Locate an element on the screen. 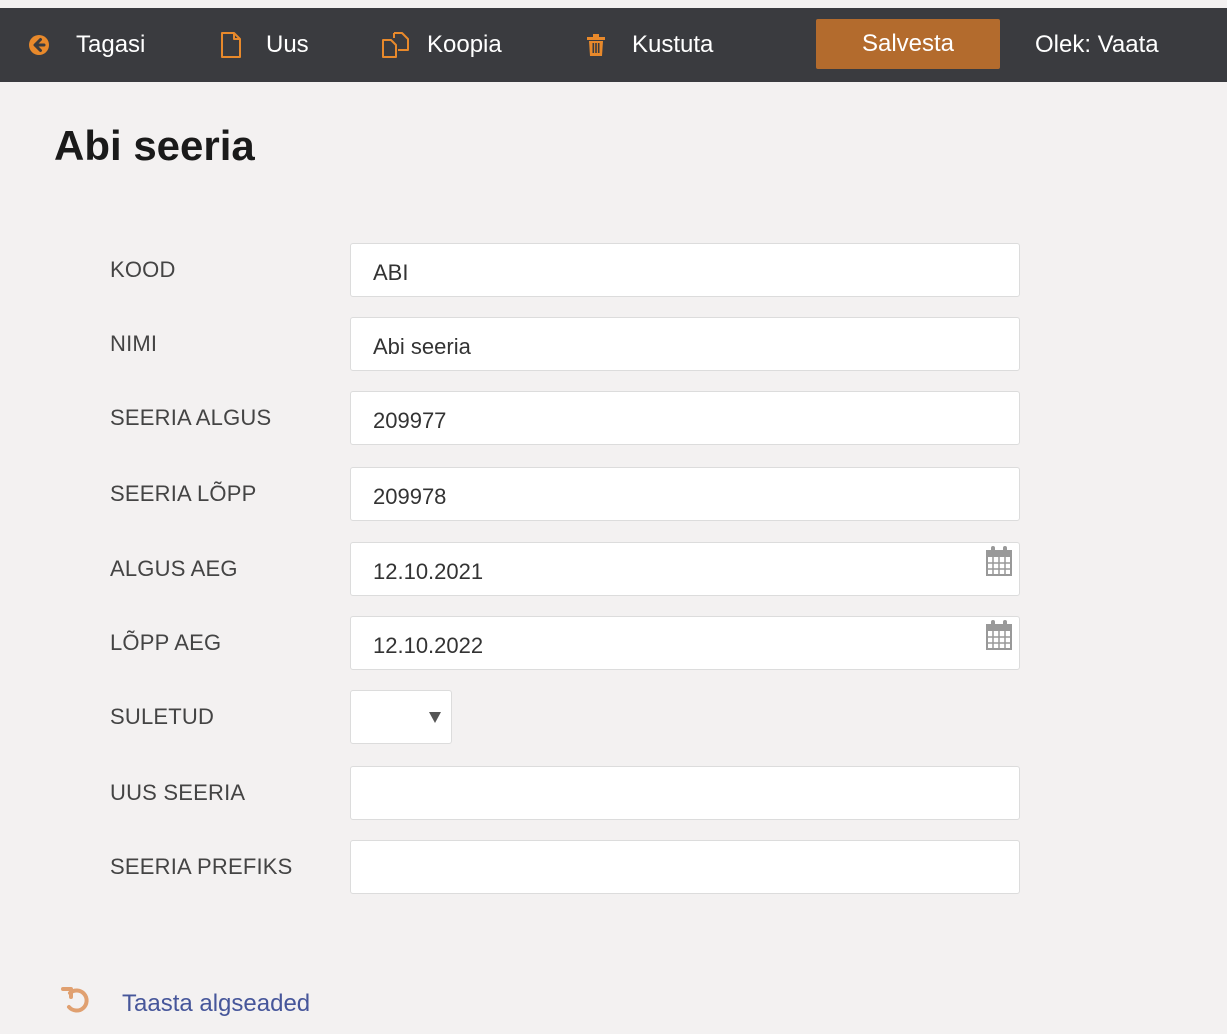 This screenshot has width=1227, height=1034. suletud-select is located at coordinates (401, 717).